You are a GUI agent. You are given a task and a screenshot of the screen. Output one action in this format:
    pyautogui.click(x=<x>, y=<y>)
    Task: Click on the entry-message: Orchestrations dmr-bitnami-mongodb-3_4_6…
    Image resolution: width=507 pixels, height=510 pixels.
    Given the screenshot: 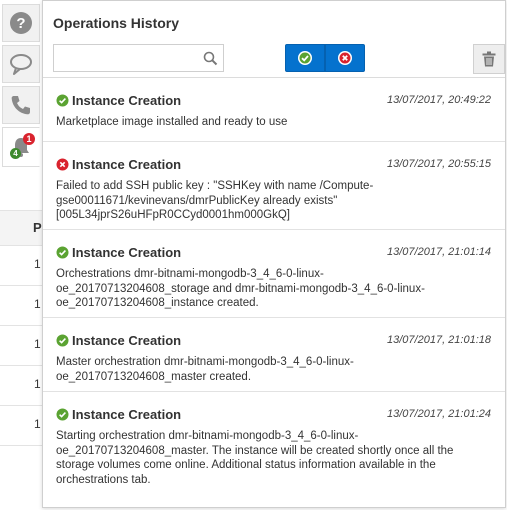 What is the action you would take?
    pyautogui.click(x=240, y=288)
    